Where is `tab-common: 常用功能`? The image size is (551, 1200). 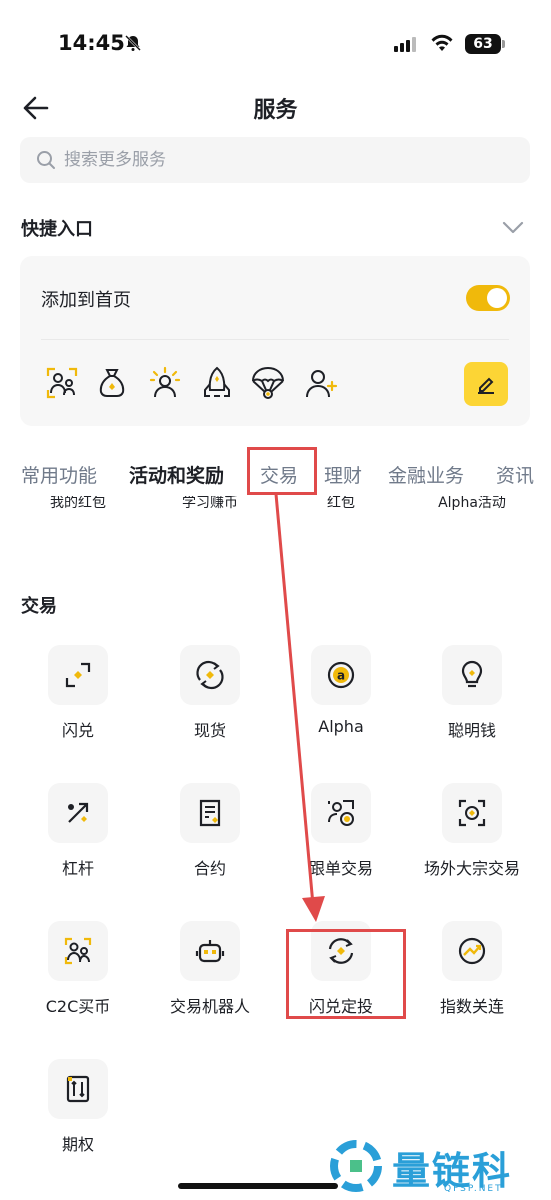 tab-common: 常用功能 is located at coordinates (59, 474).